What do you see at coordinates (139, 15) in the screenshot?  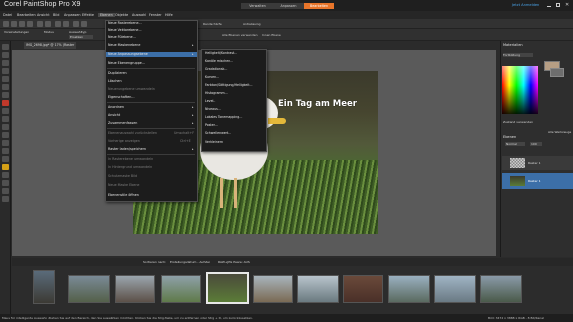 I see `menu-selection: Auswahl` at bounding box center [139, 15].